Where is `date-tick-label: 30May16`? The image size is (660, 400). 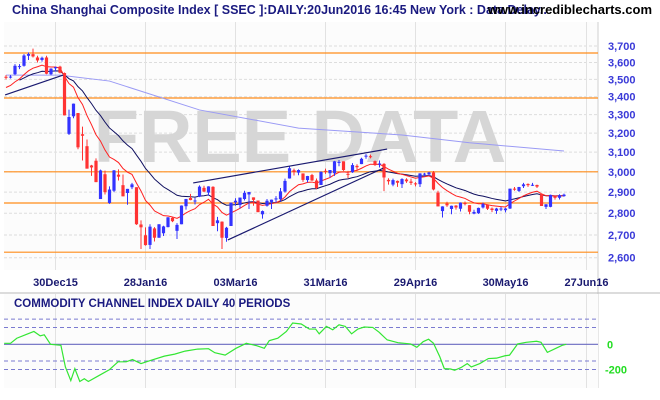 date-tick-label: 30May16 is located at coordinates (506, 283).